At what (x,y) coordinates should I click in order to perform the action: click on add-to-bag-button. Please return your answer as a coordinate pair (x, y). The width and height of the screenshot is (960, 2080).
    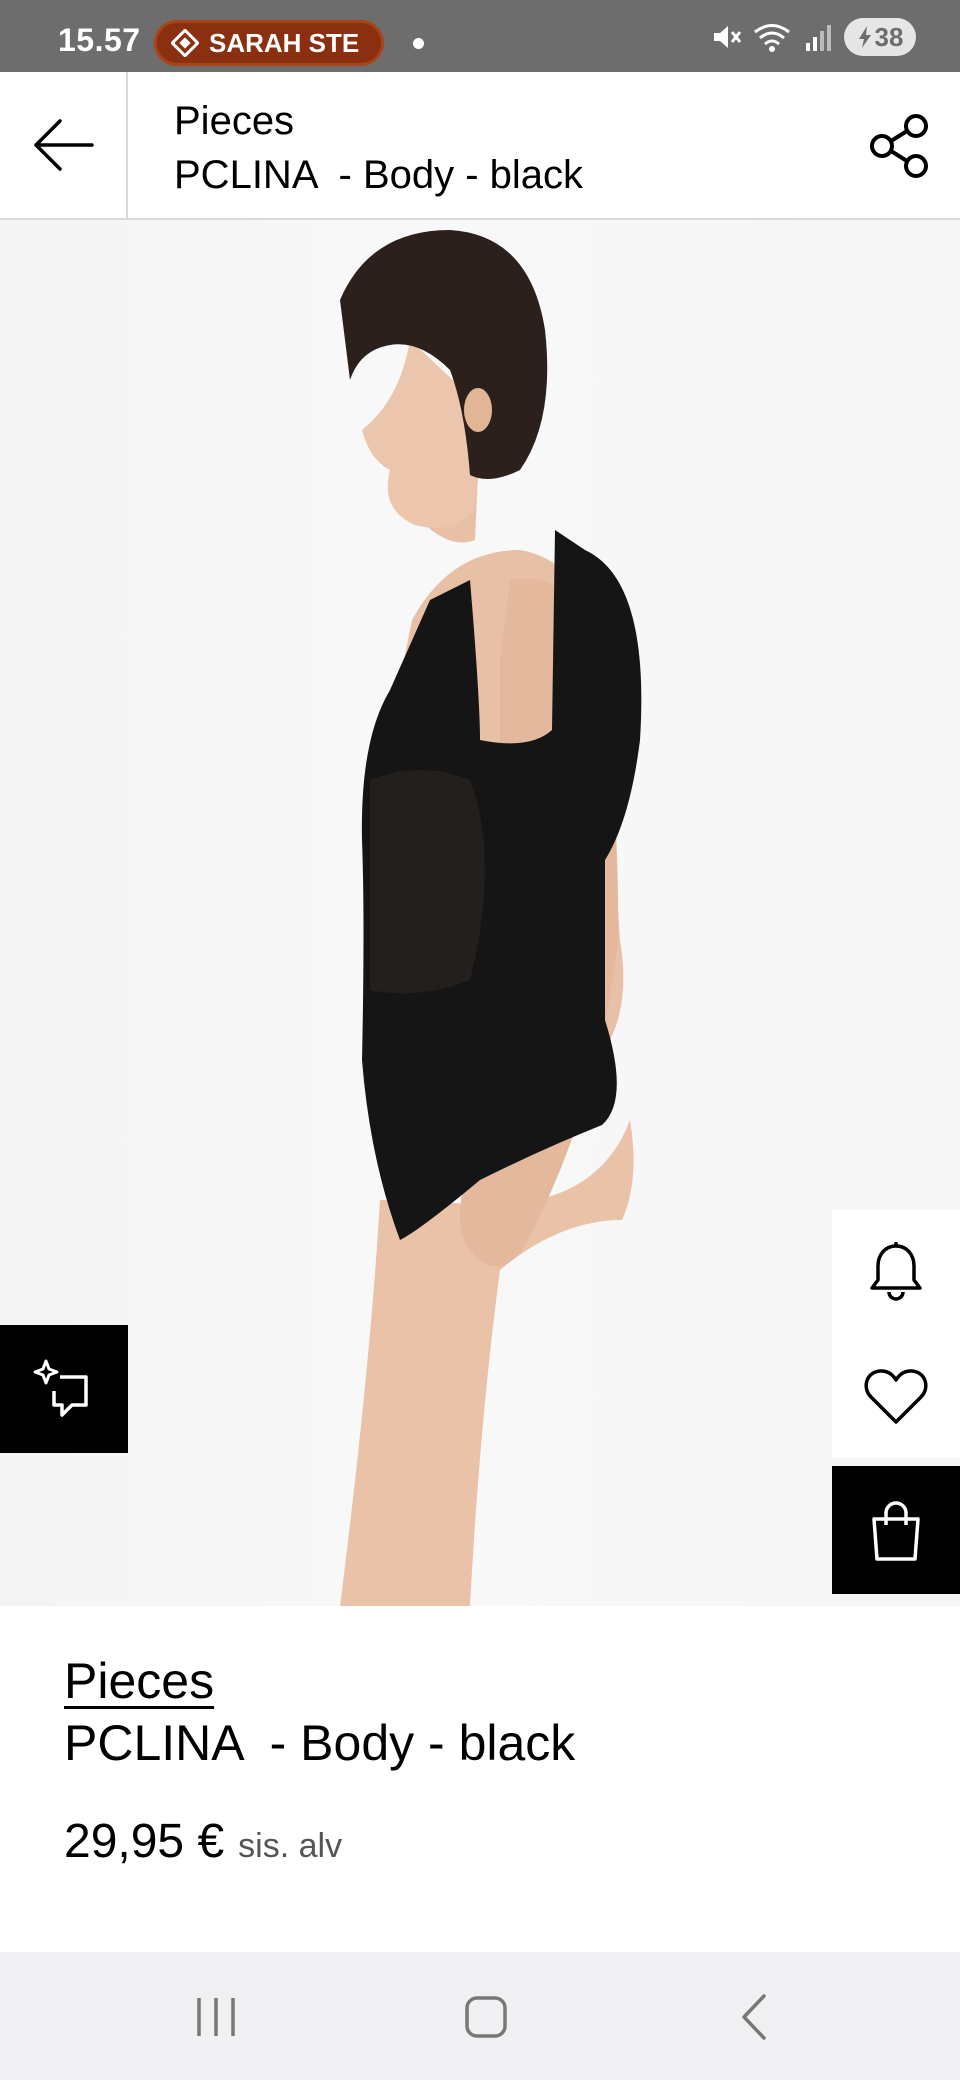
    Looking at the image, I should click on (896, 1530).